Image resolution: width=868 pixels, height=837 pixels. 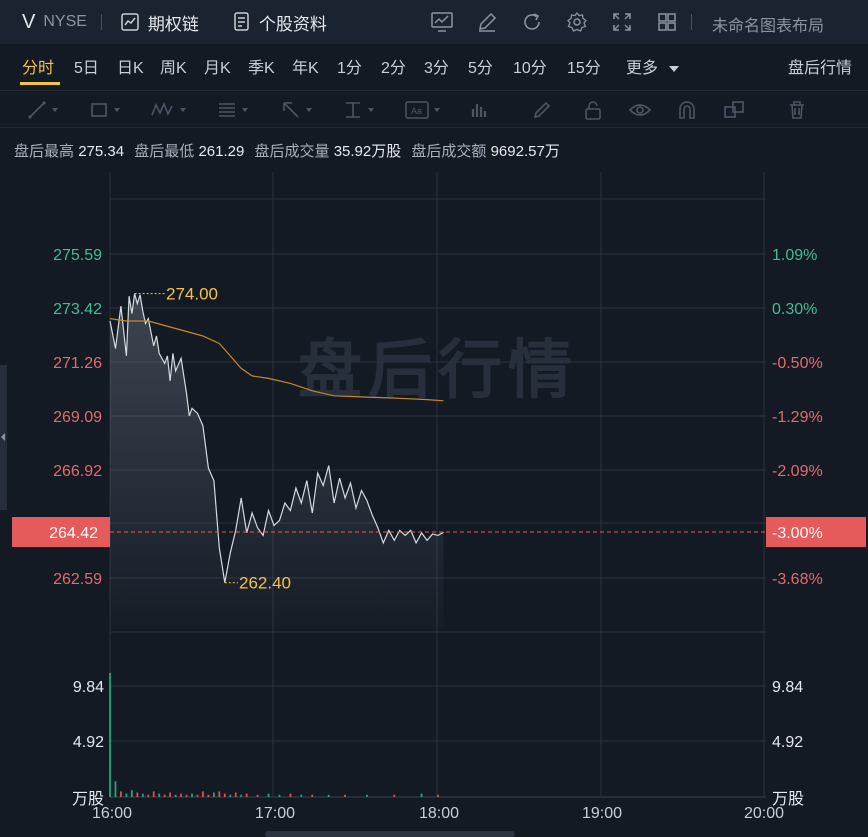 I want to click on bar-pattern-tool, so click(x=479, y=110).